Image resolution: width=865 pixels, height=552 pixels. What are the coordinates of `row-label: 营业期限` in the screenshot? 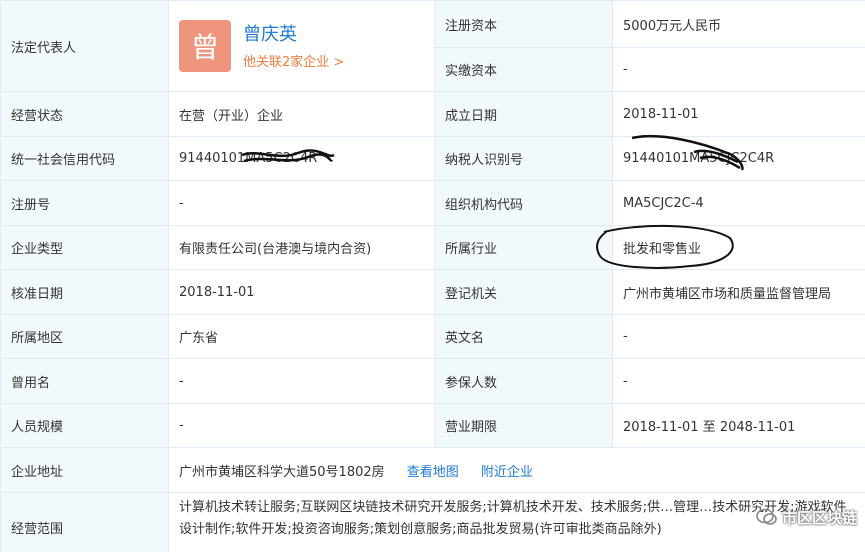 It's located at (523, 425).